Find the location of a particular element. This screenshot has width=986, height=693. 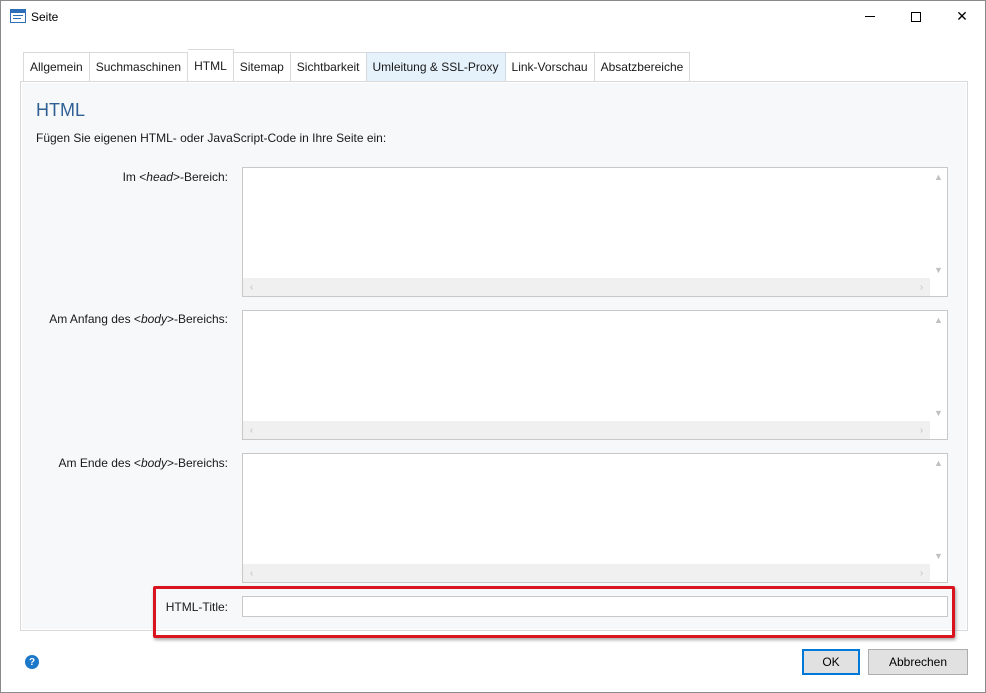

minimize-button is located at coordinates (870, 16).